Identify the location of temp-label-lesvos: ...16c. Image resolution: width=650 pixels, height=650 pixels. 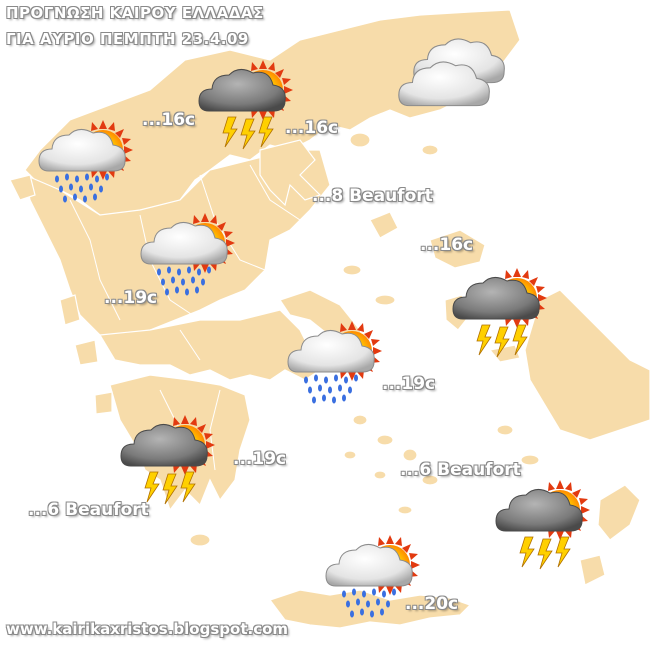
(447, 245).